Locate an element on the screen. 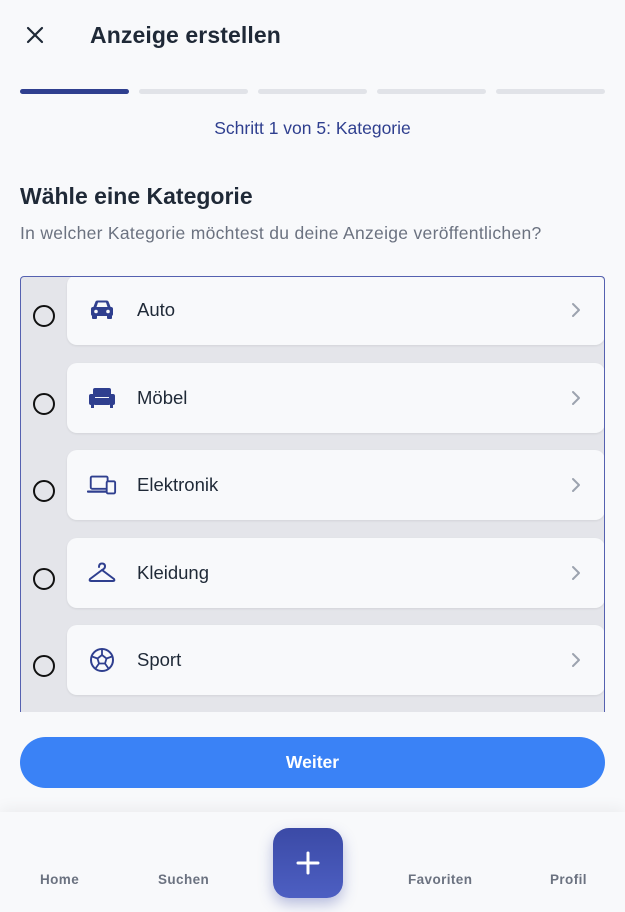  category-radio-elektronik is located at coordinates (44, 491).